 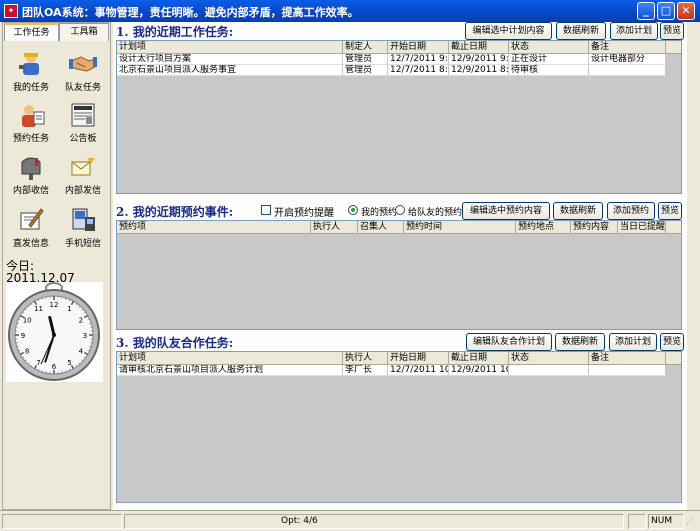 I want to click on sidebar-item-label: 队友任务, so click(x=82, y=88).